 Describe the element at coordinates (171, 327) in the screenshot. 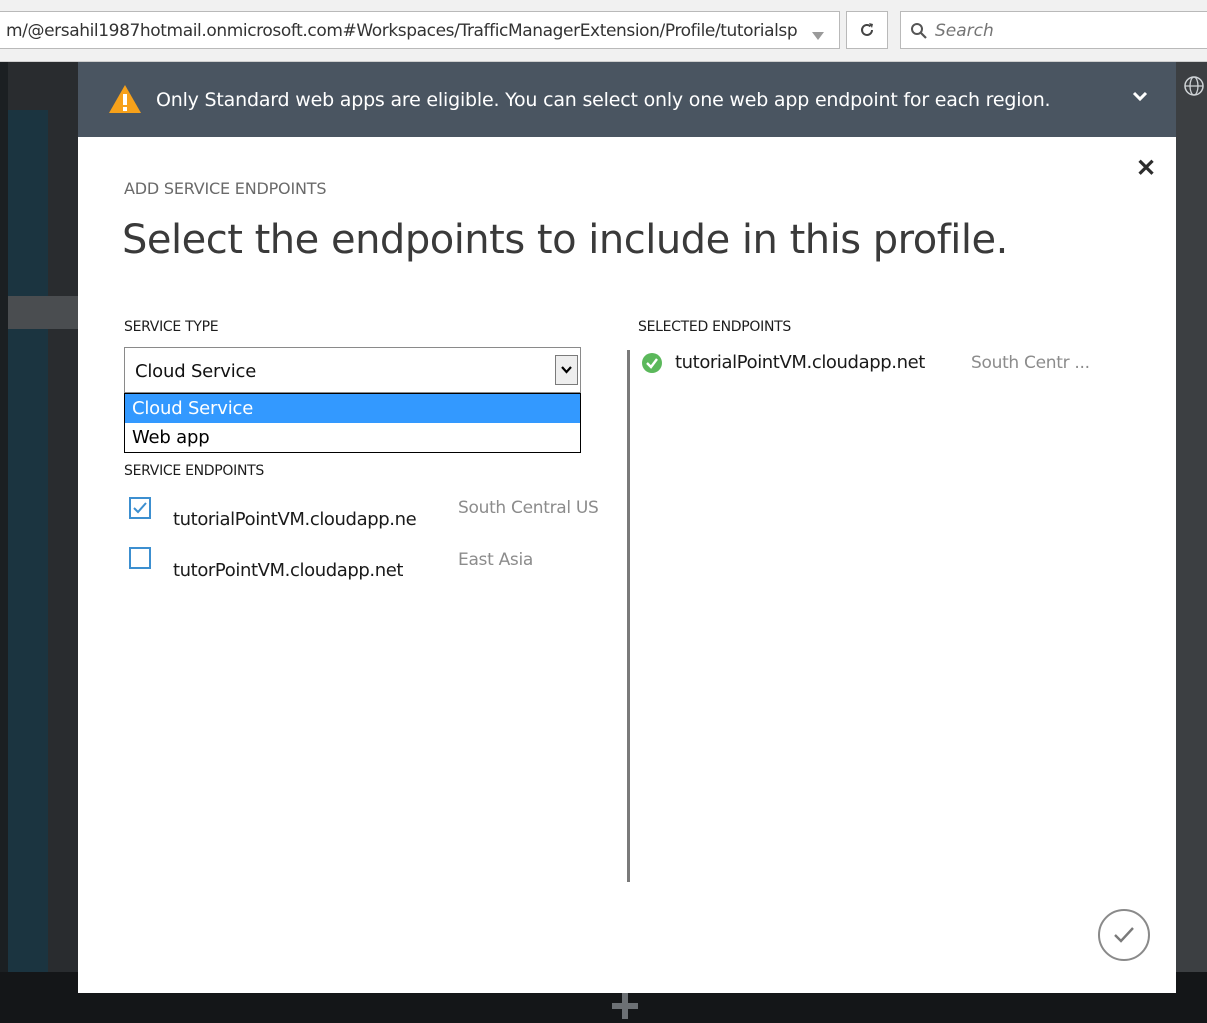

I see `service-type-label: SERVICE TYPE` at that location.